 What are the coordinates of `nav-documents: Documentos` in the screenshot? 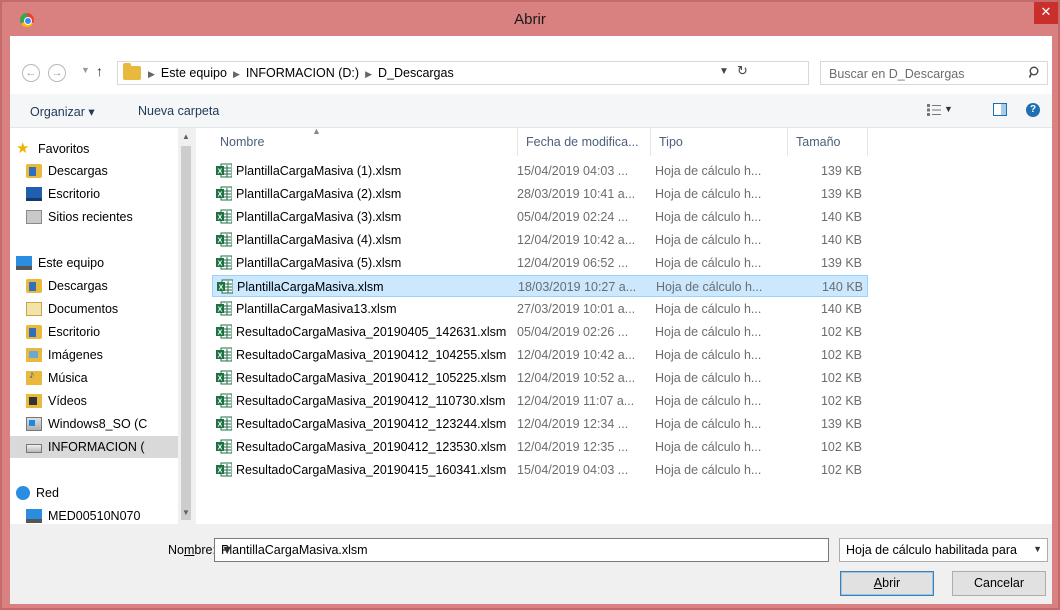 It's located at (94, 309).